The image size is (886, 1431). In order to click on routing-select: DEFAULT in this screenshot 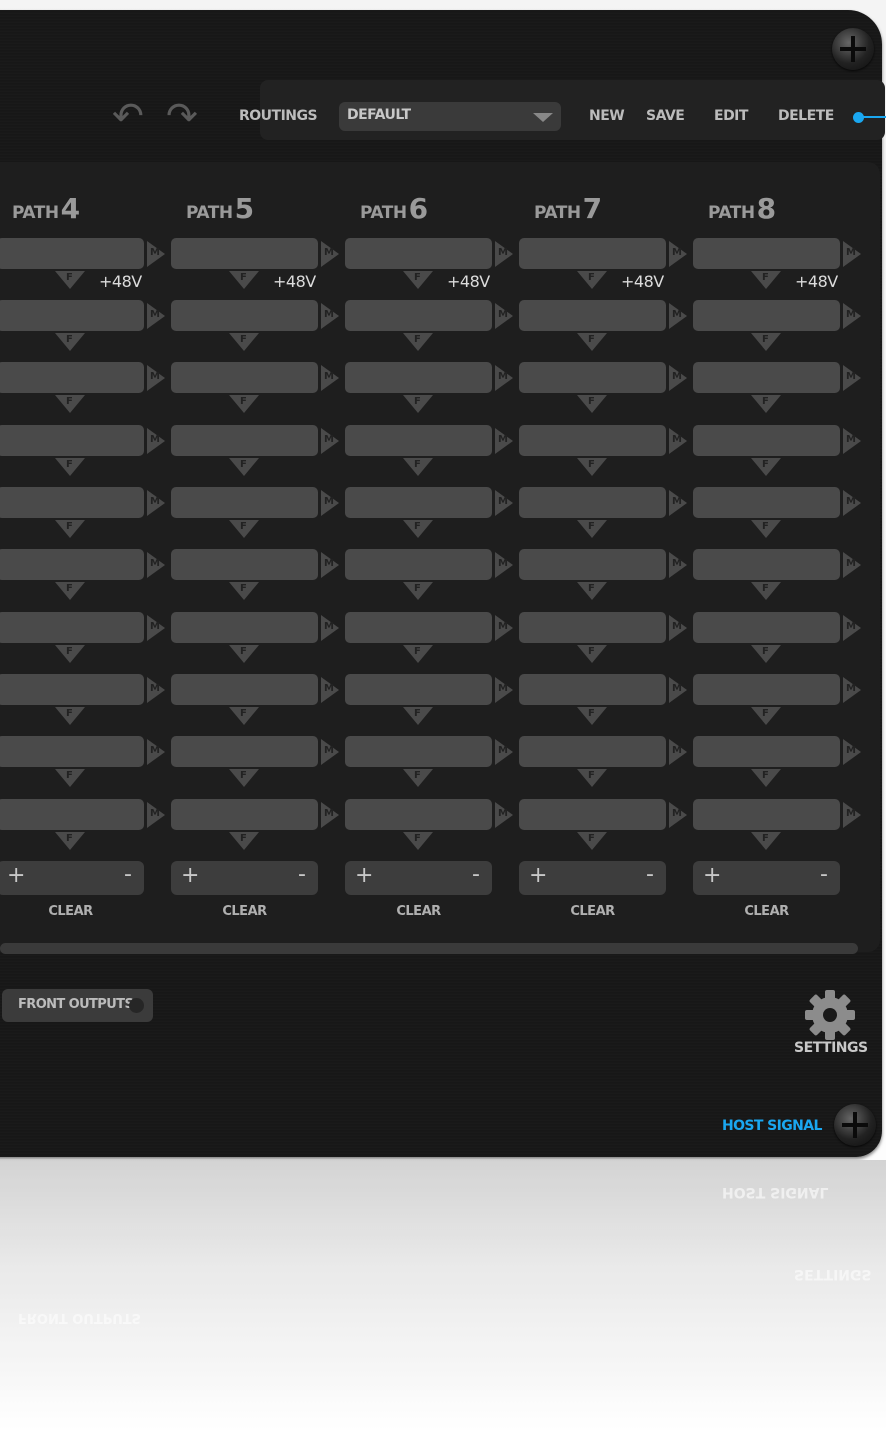, I will do `click(450, 116)`.